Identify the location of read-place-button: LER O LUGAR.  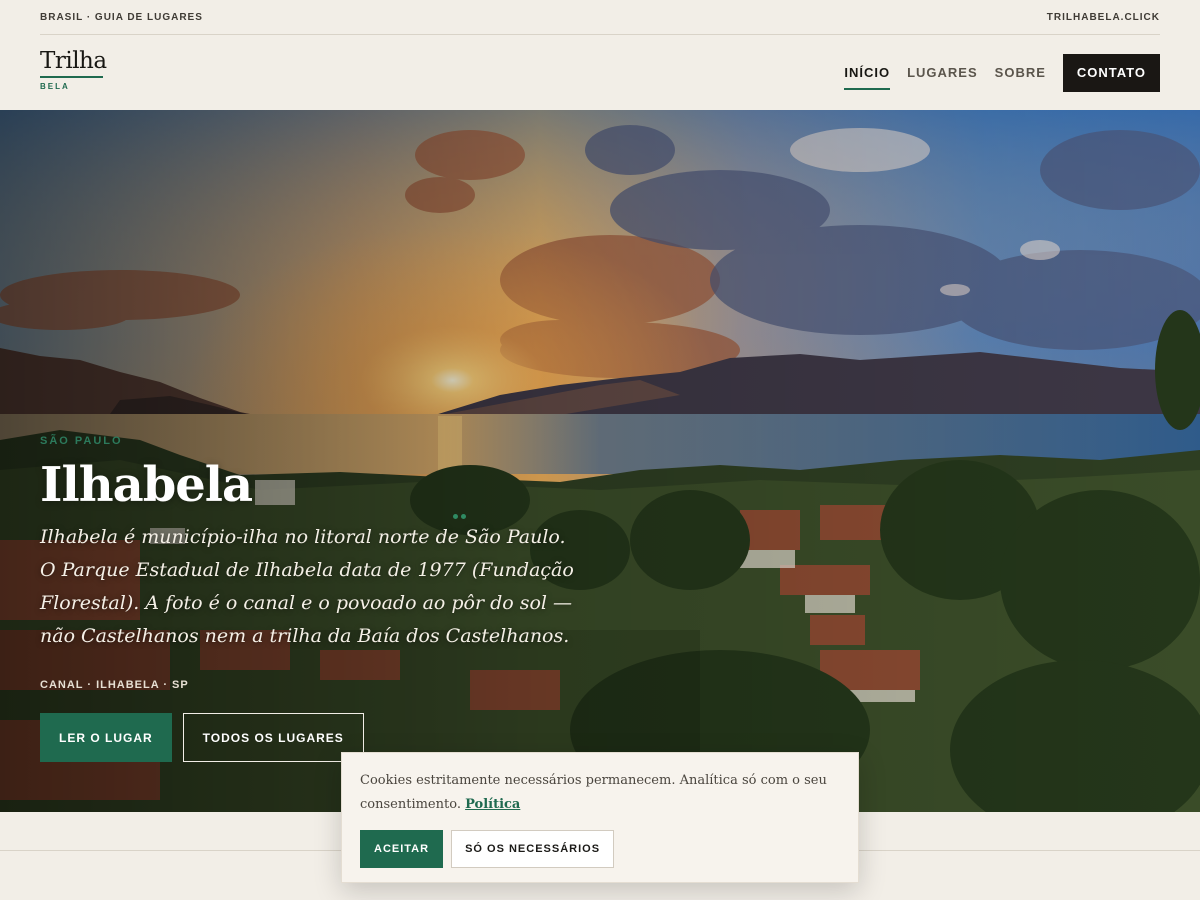
(106, 737).